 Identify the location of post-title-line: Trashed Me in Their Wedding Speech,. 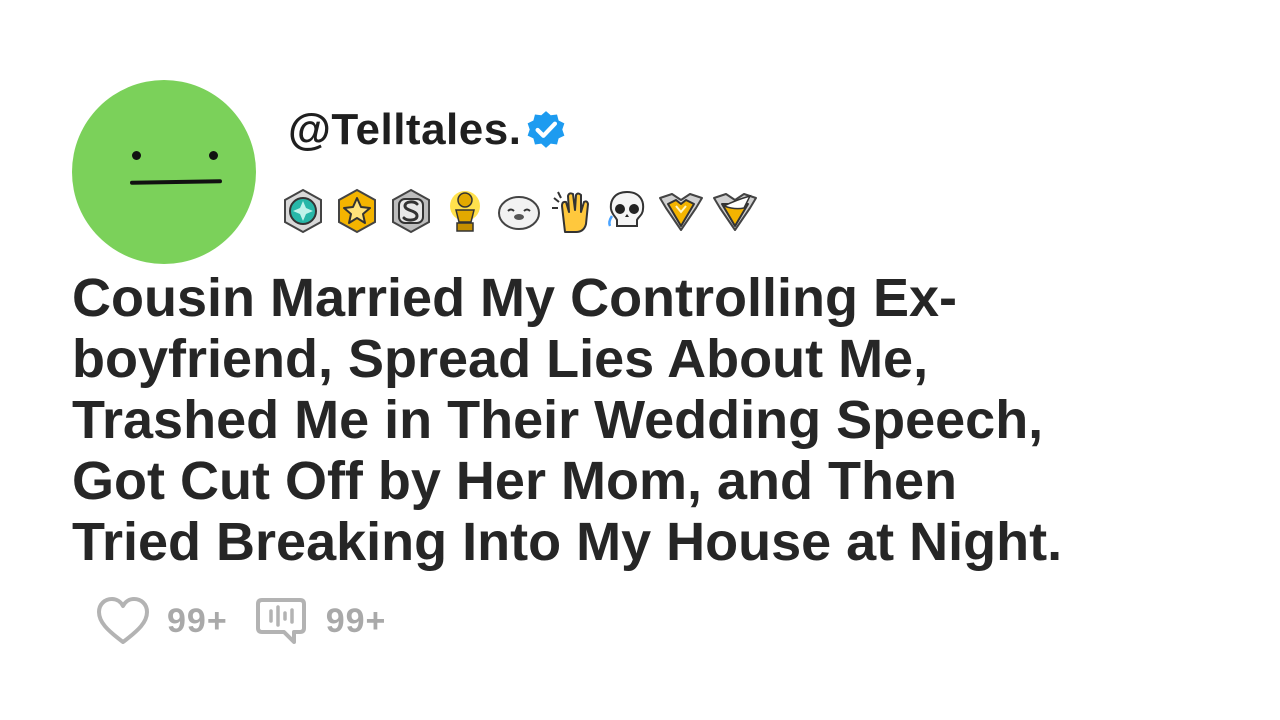
(558, 420).